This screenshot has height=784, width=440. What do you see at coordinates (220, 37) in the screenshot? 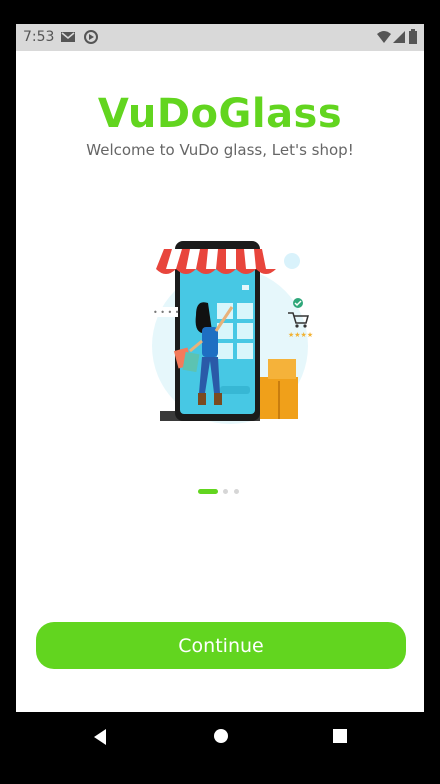
I see `status-bar: 7:53` at bounding box center [220, 37].